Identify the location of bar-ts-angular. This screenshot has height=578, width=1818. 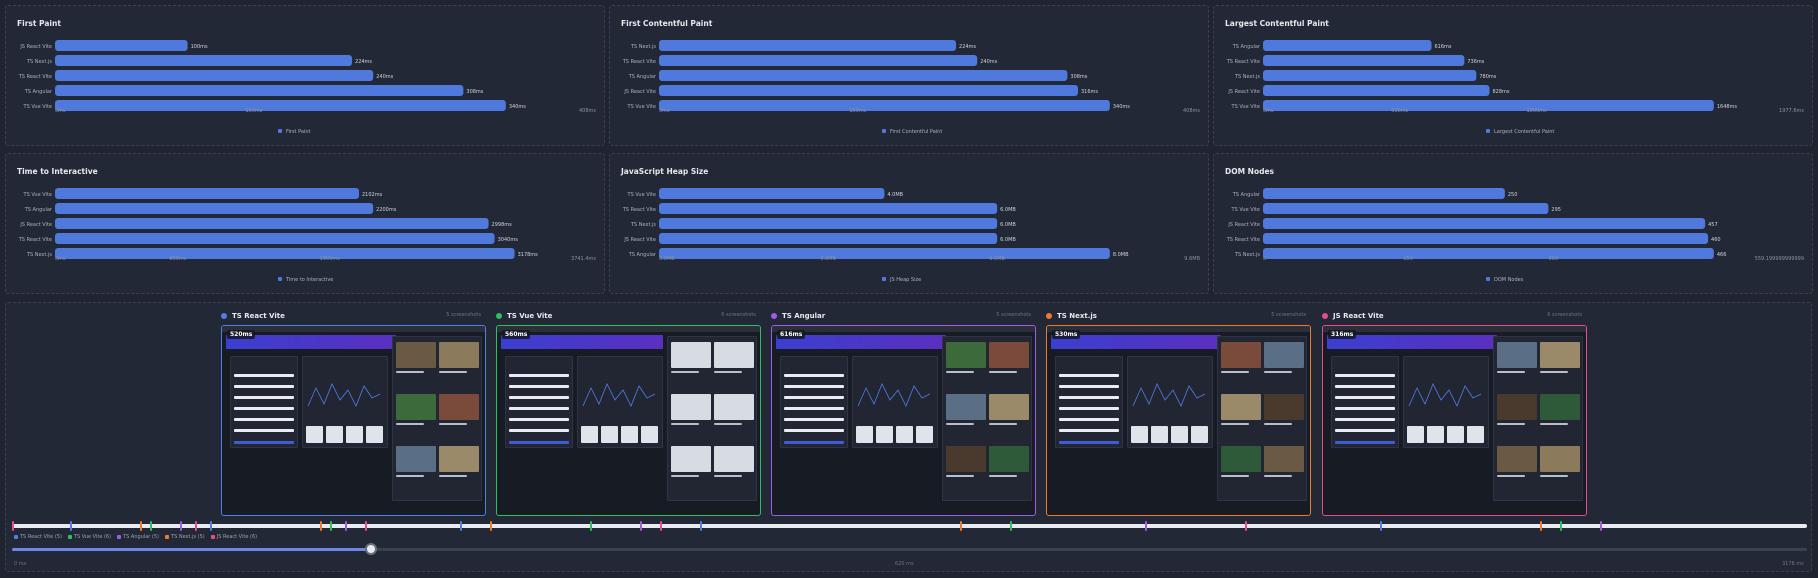
(1384, 193).